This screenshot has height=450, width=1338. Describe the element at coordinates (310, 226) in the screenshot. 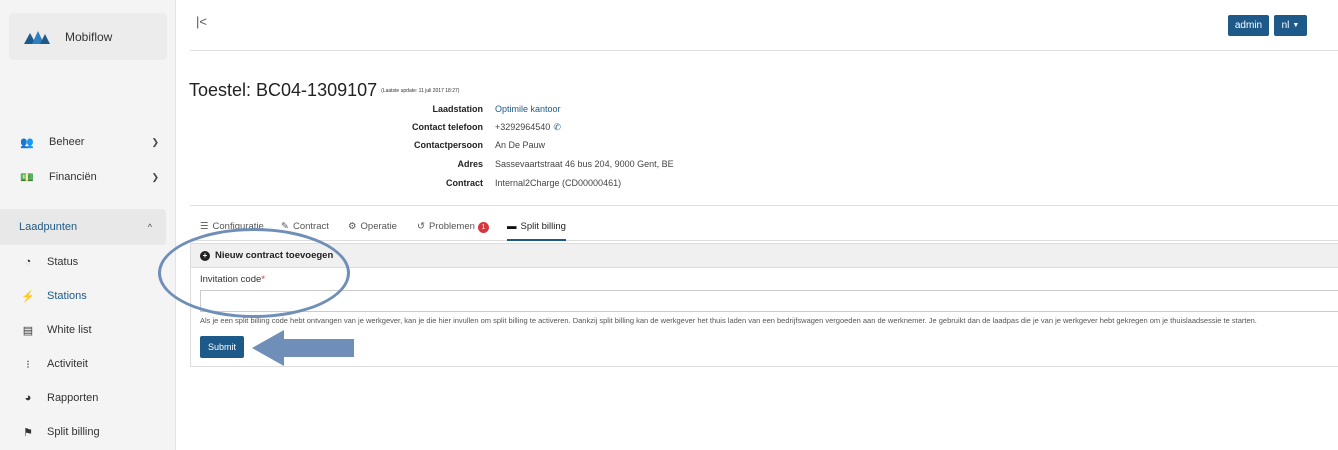

I see `tab-label: Contract` at that location.